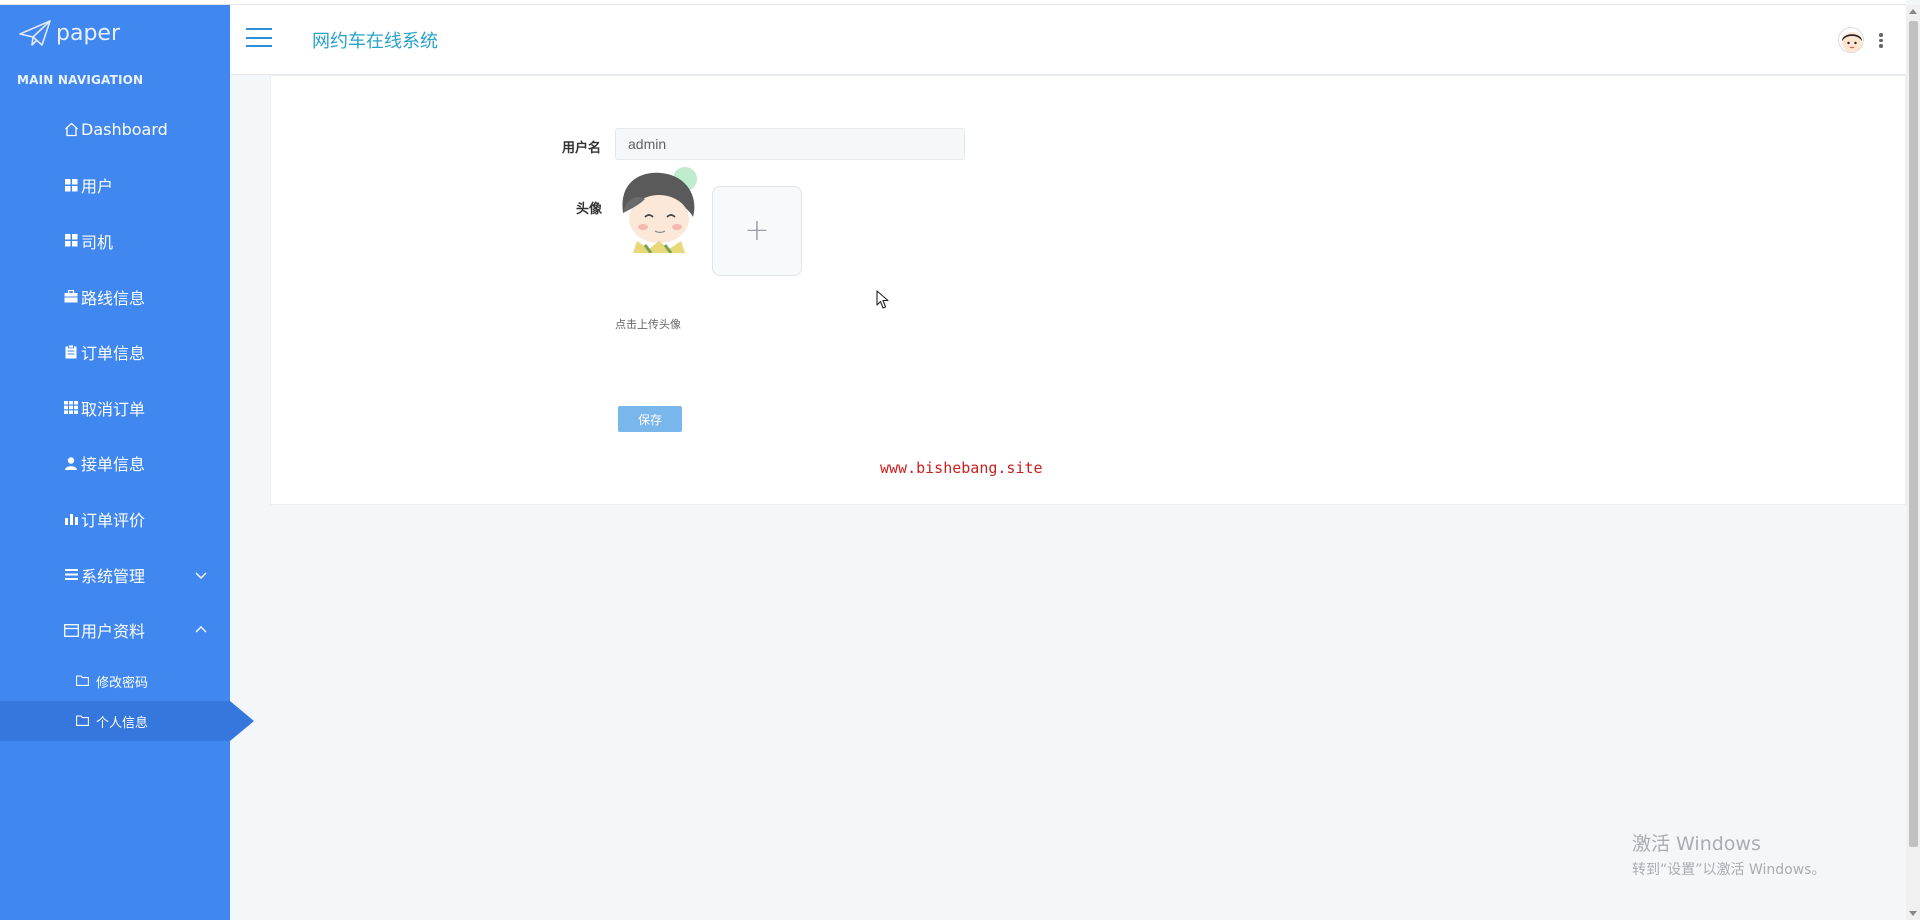  What do you see at coordinates (961, 468) in the screenshot?
I see `site-watermark: www.bishebang.site` at bounding box center [961, 468].